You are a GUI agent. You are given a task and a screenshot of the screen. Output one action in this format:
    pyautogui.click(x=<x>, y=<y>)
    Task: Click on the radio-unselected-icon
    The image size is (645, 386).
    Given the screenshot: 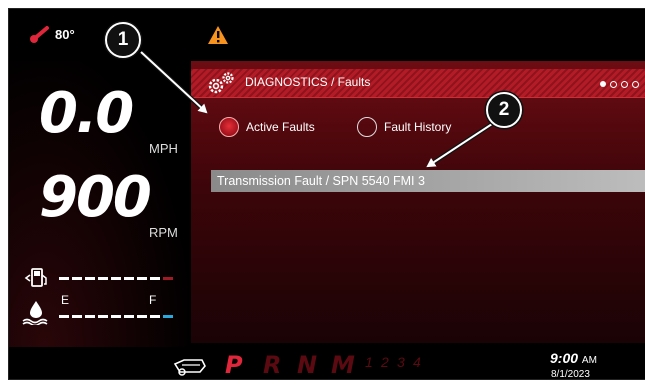 What is the action you would take?
    pyautogui.click(x=367, y=127)
    